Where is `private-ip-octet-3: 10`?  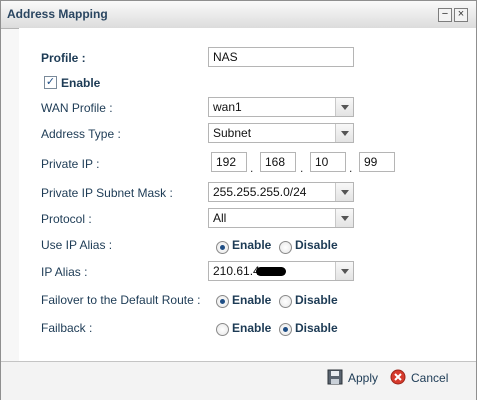
private-ip-octet-3: 10 is located at coordinates (328, 162).